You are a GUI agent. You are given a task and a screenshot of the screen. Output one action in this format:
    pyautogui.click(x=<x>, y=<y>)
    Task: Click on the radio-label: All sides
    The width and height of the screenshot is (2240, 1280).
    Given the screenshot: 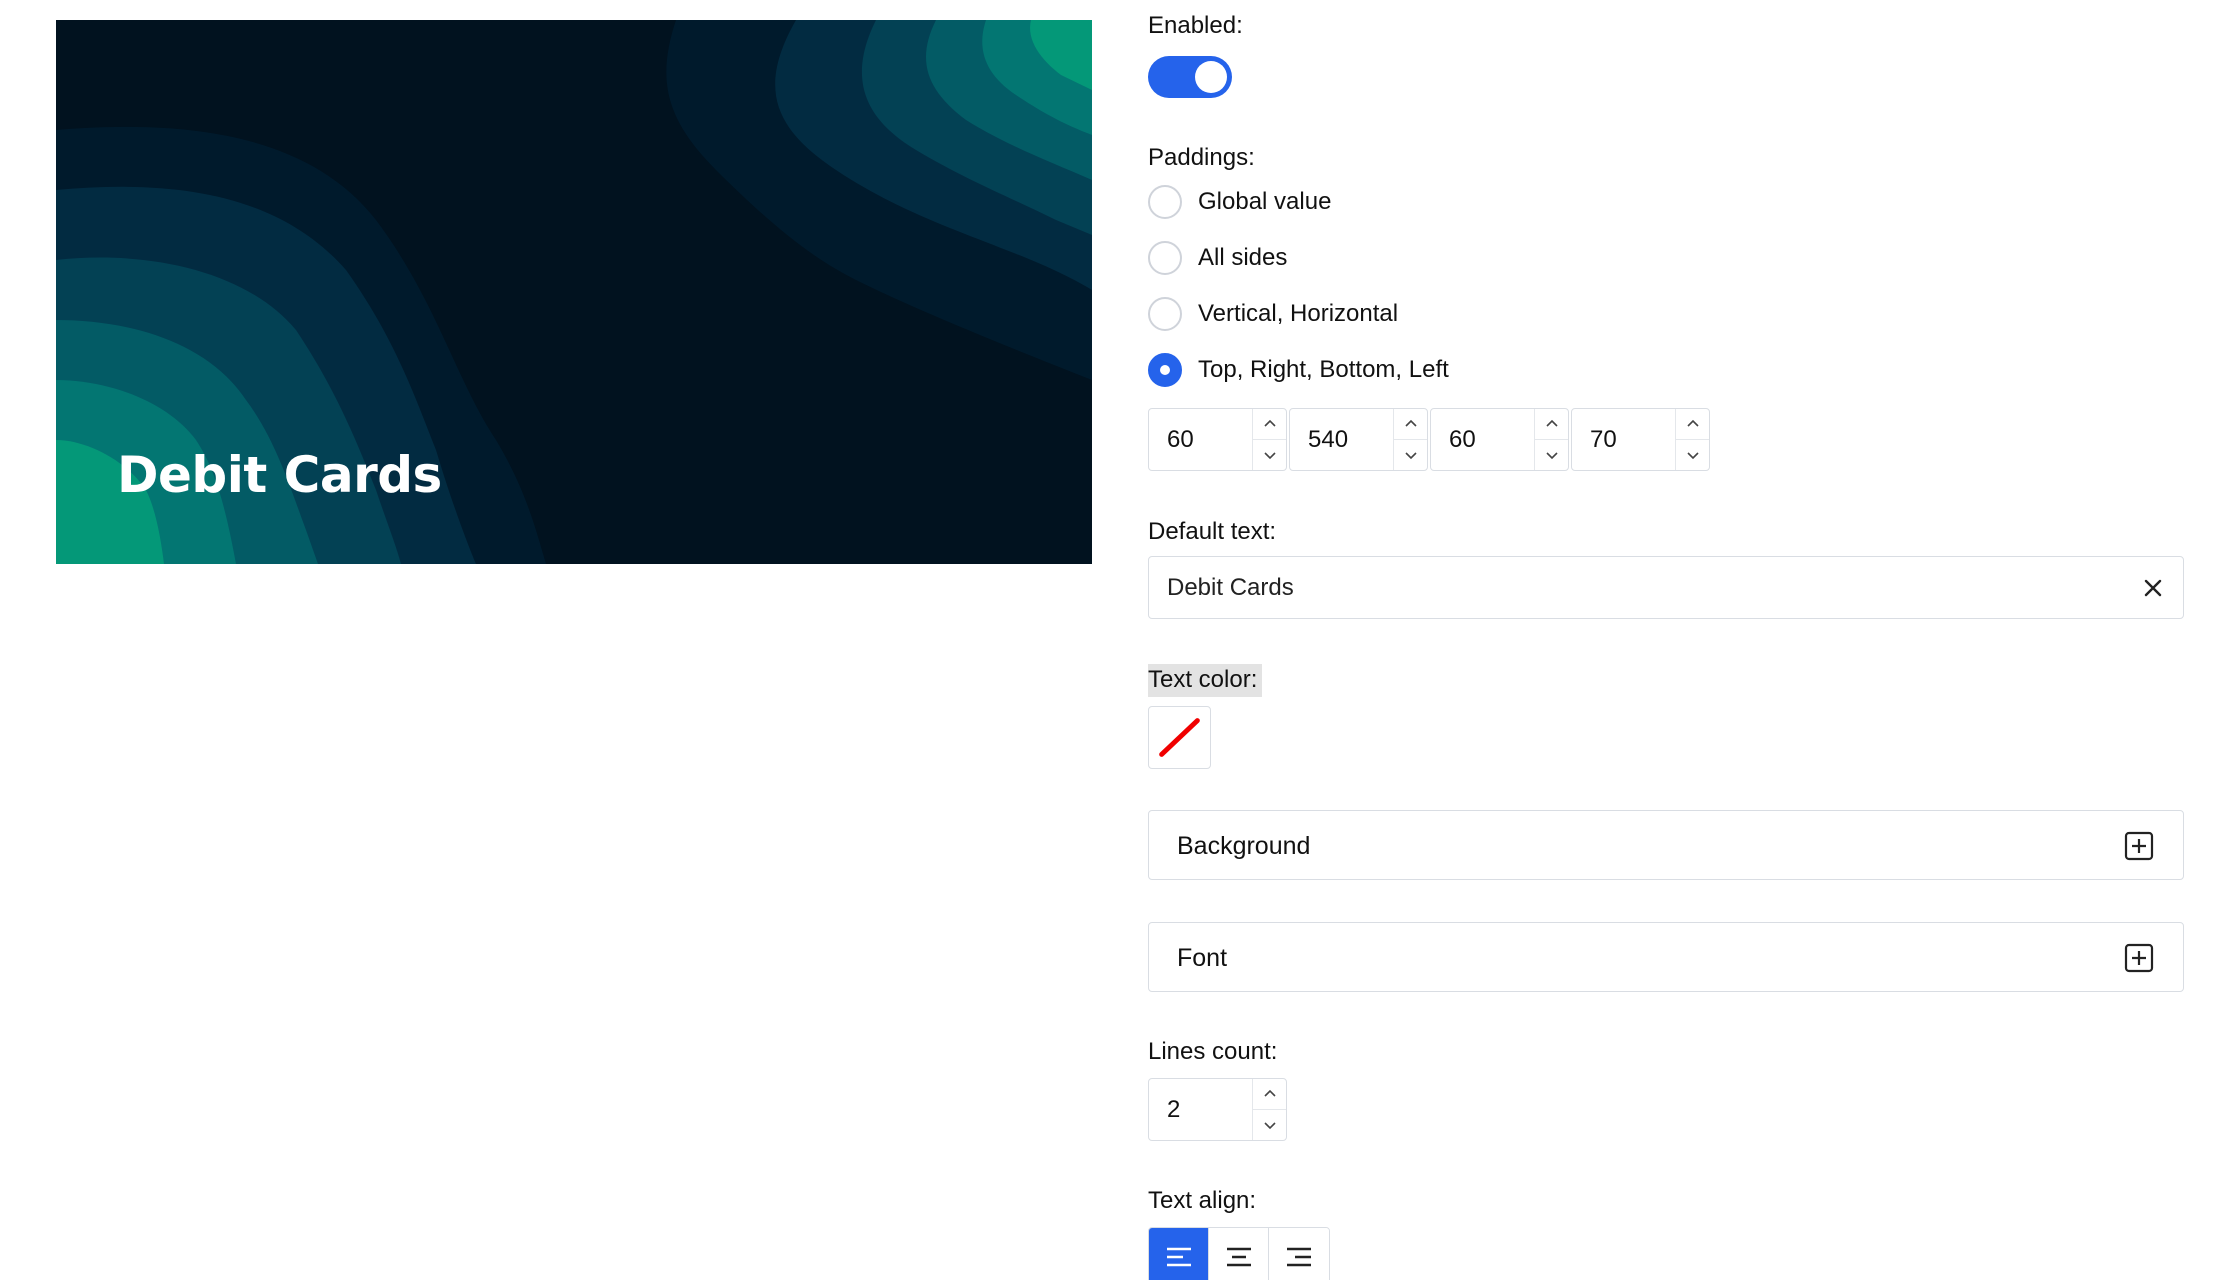 What is the action you would take?
    pyautogui.click(x=1243, y=257)
    